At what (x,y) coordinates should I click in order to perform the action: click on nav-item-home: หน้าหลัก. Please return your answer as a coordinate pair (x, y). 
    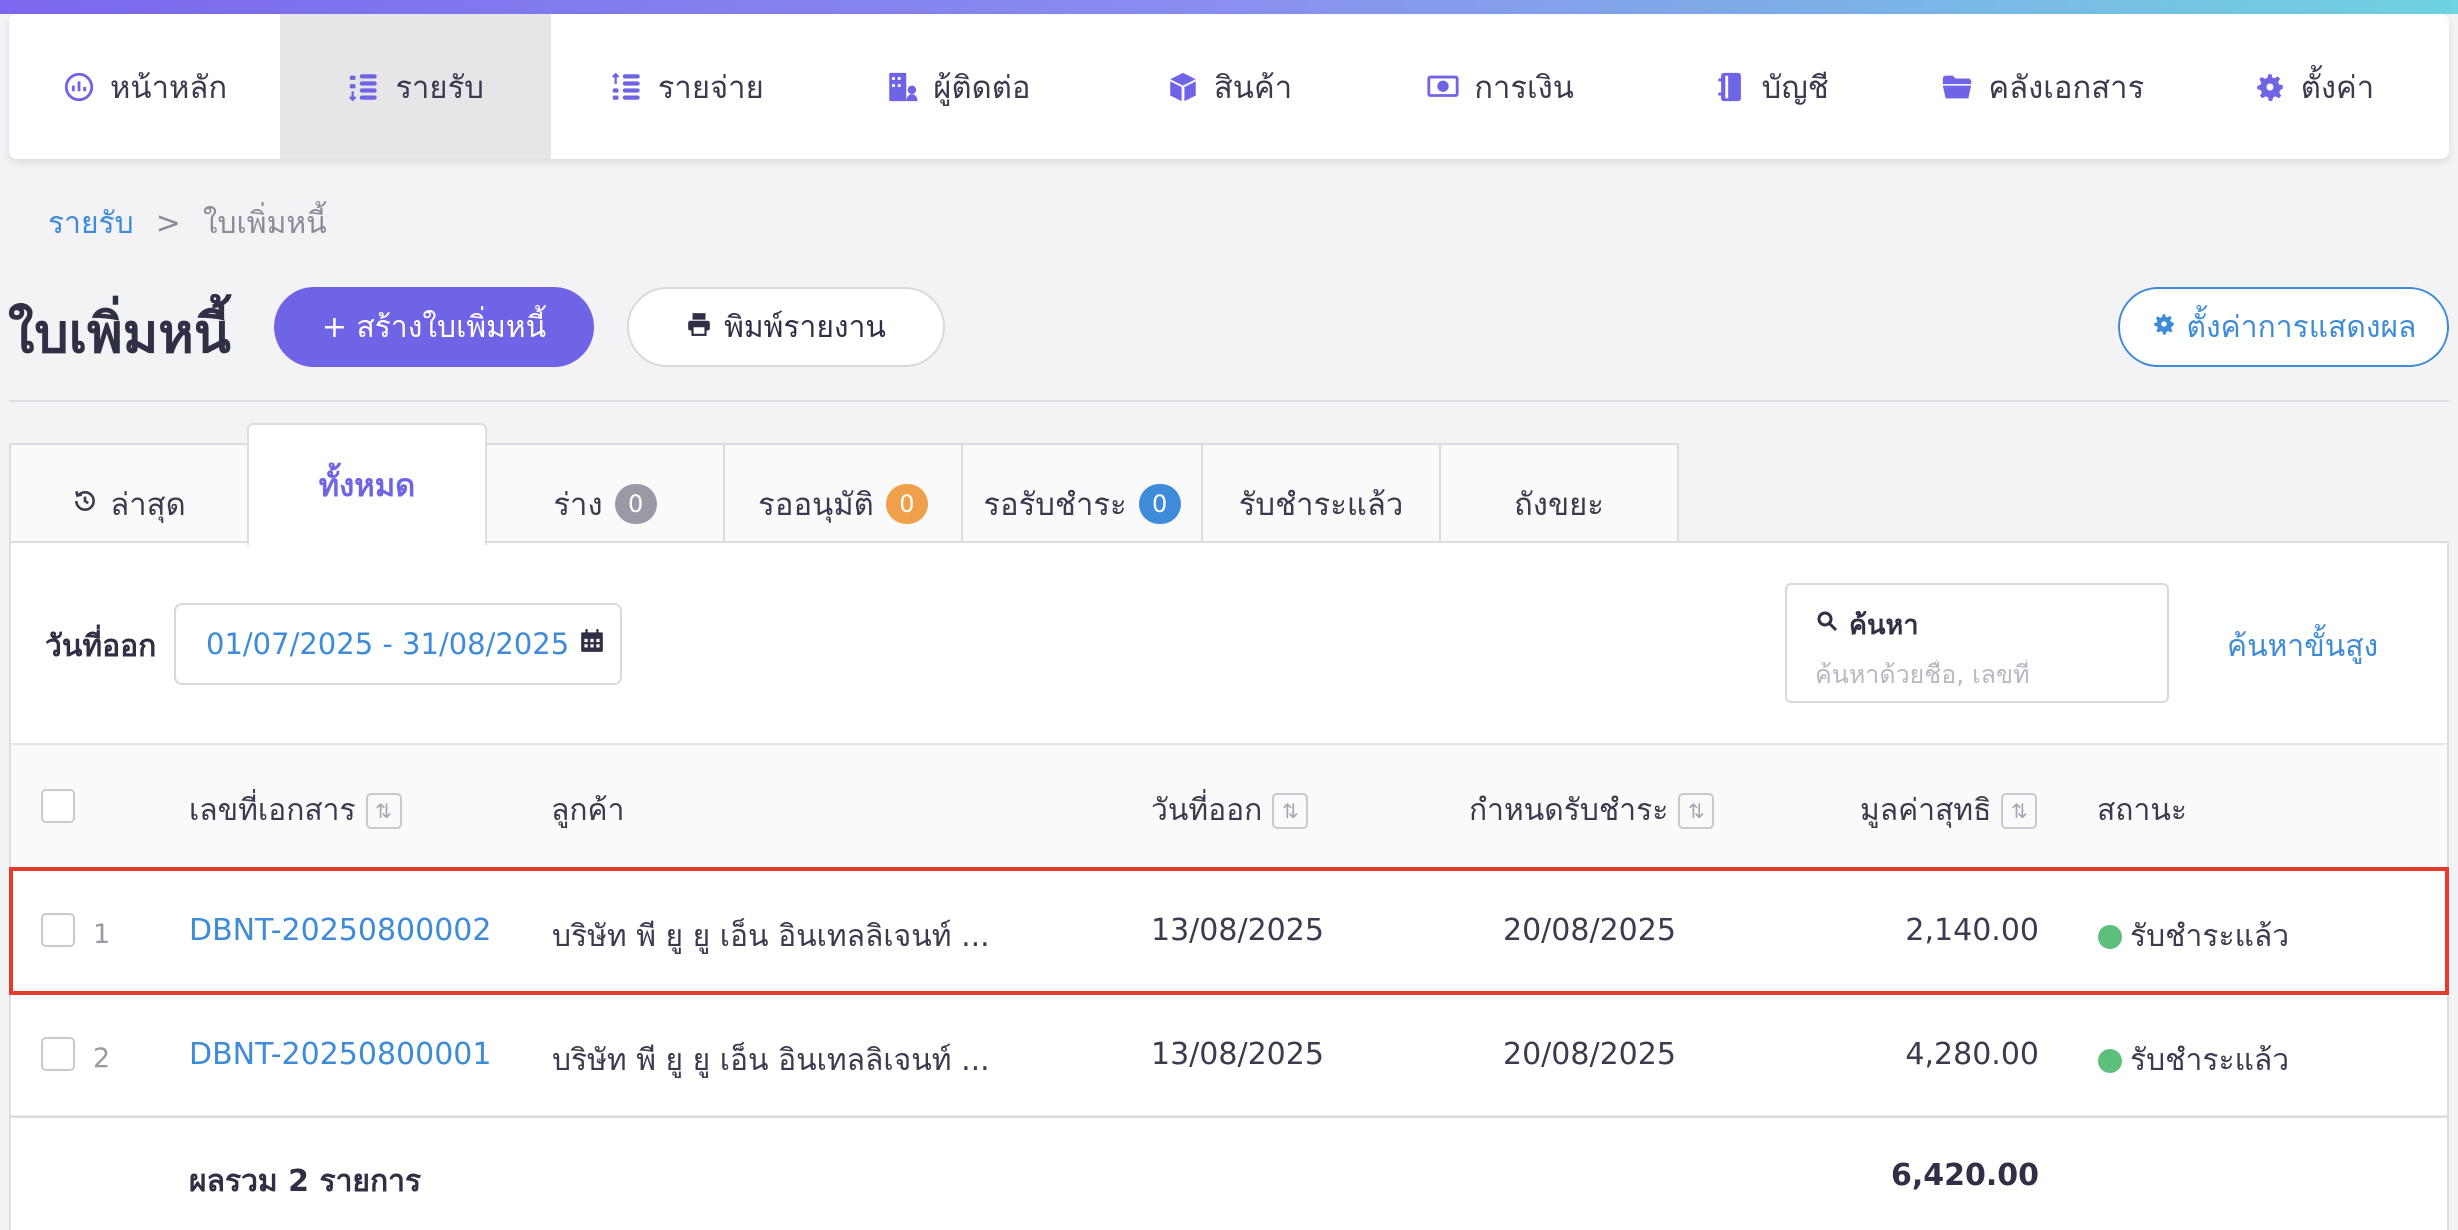
    Looking at the image, I should click on (144, 86).